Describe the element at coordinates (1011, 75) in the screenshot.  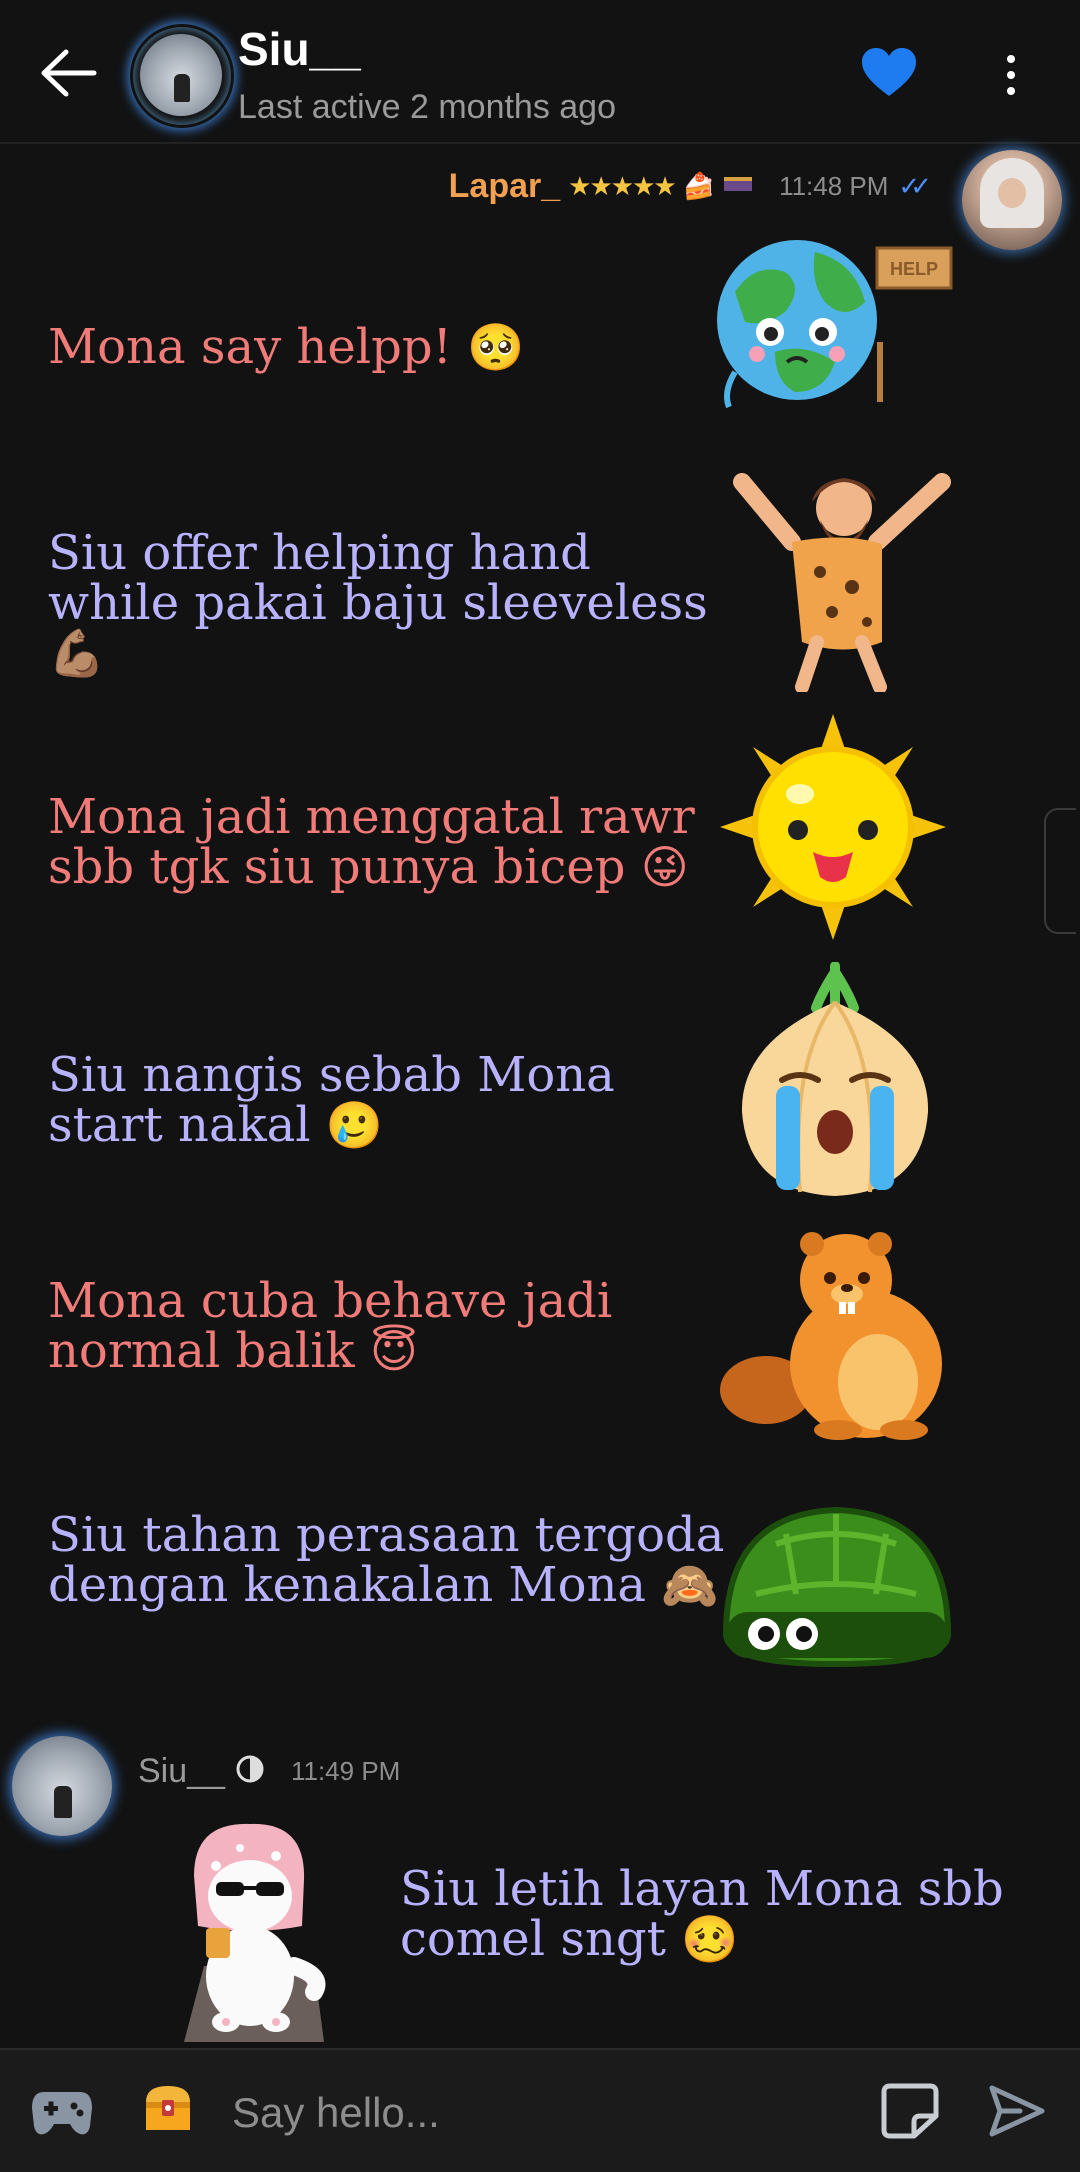
I see `more-options-icon` at that location.